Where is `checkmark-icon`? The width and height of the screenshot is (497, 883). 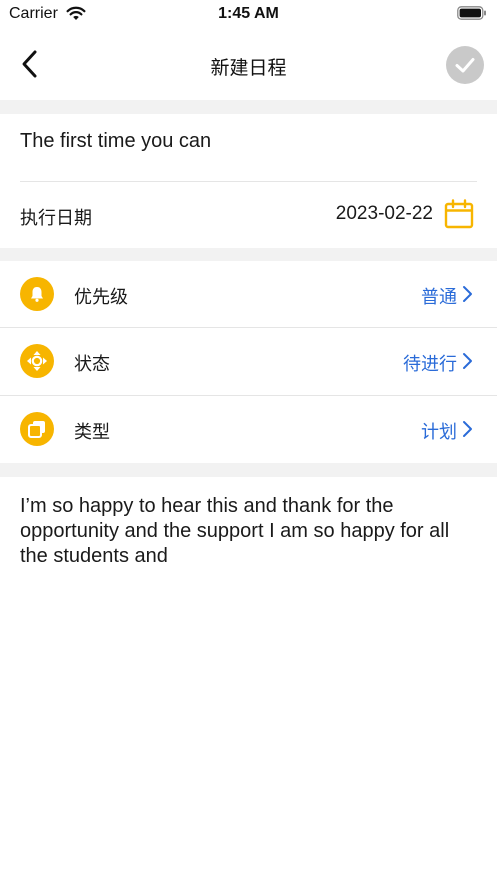 checkmark-icon is located at coordinates (465, 65).